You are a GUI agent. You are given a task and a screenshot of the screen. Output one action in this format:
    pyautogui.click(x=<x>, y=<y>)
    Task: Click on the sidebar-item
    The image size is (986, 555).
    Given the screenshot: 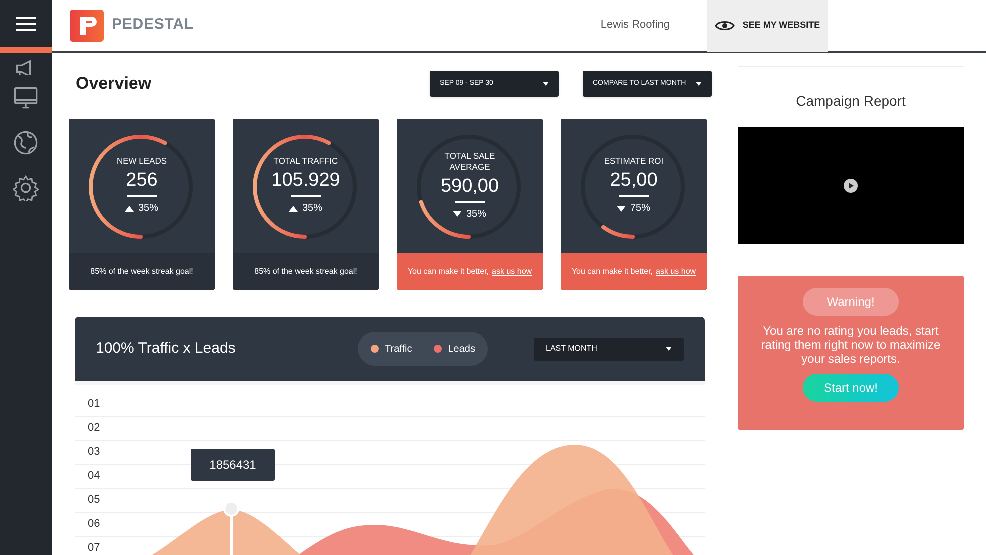 What is the action you would take?
    pyautogui.click(x=26, y=61)
    